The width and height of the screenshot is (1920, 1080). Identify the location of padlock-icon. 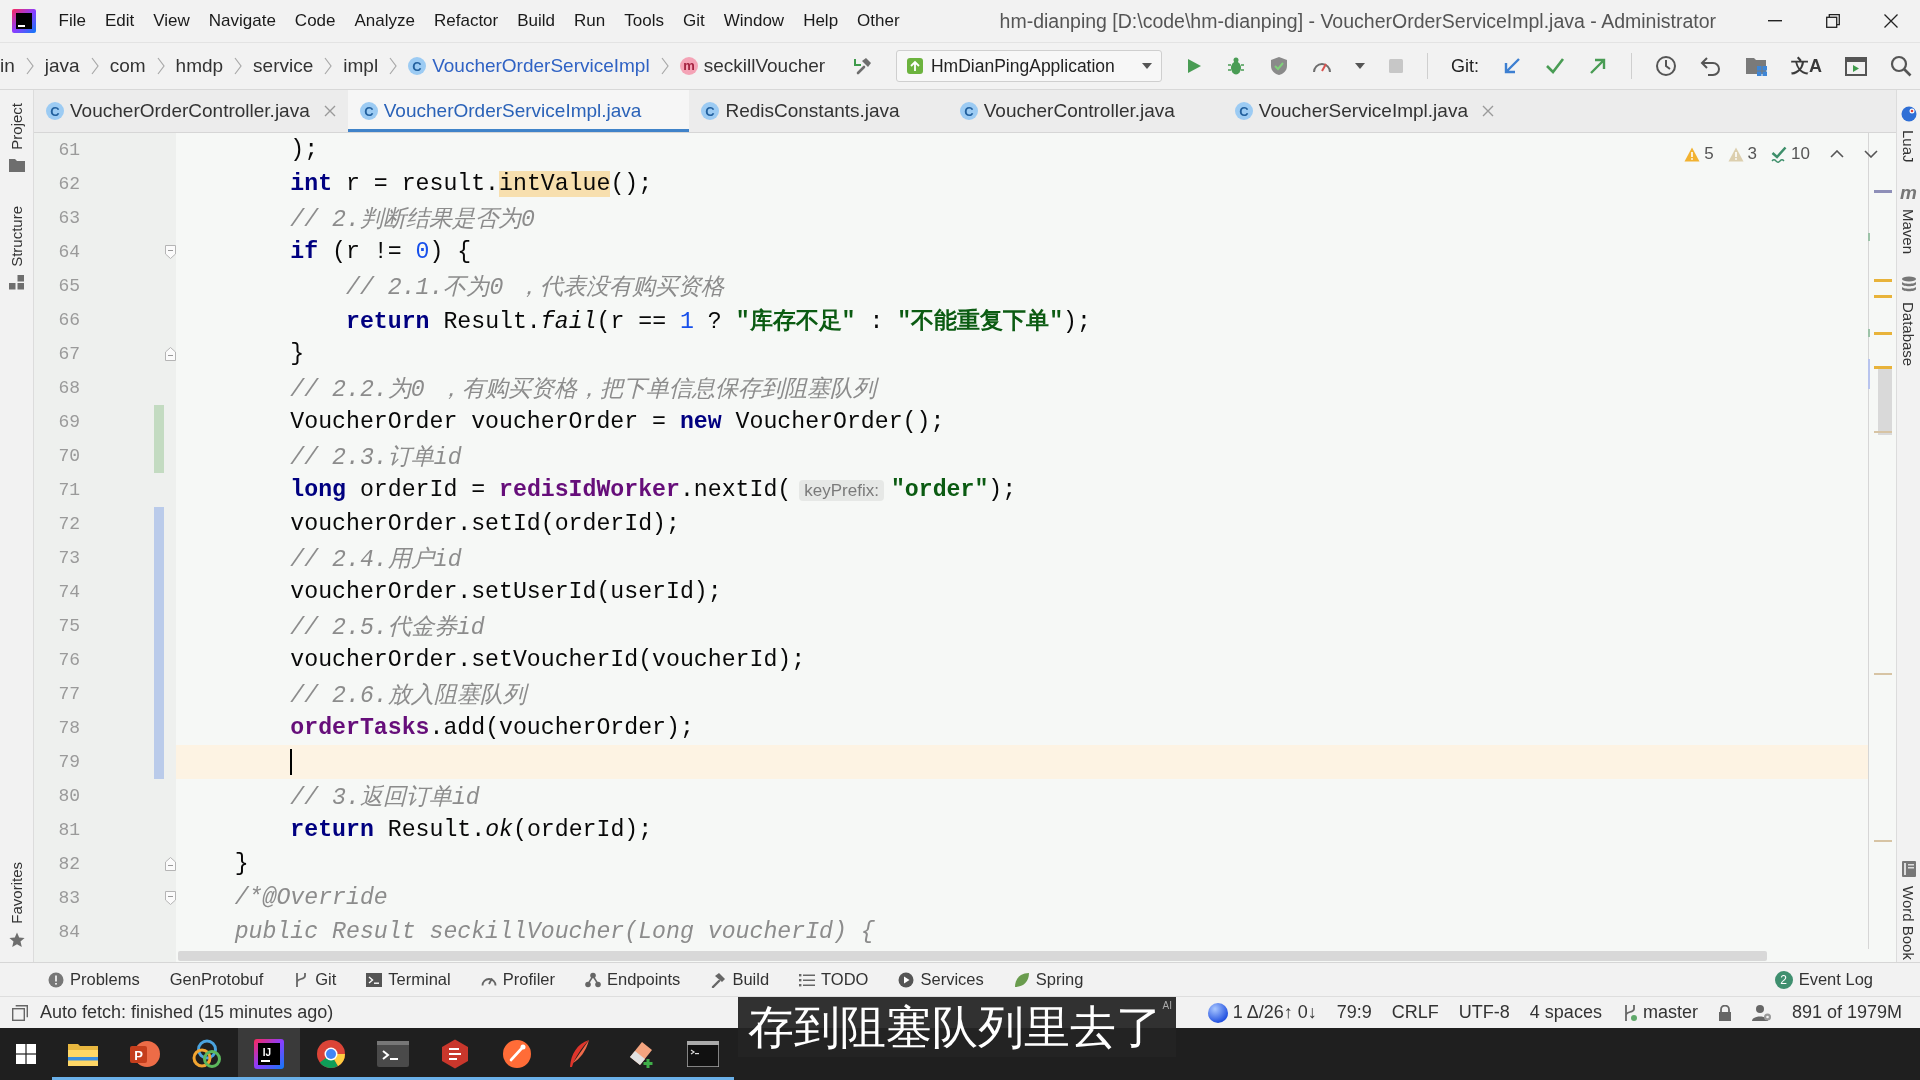
(1724, 1012).